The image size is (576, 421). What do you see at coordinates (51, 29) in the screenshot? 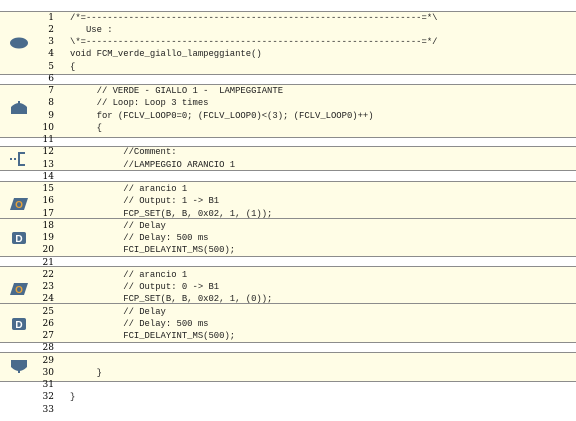
I see `line-number: 2` at bounding box center [51, 29].